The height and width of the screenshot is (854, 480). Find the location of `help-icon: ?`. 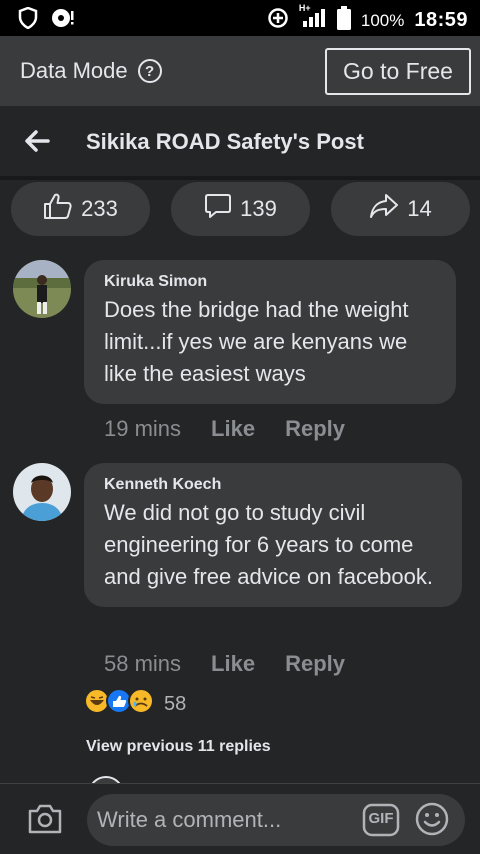

help-icon: ? is located at coordinates (149, 71).